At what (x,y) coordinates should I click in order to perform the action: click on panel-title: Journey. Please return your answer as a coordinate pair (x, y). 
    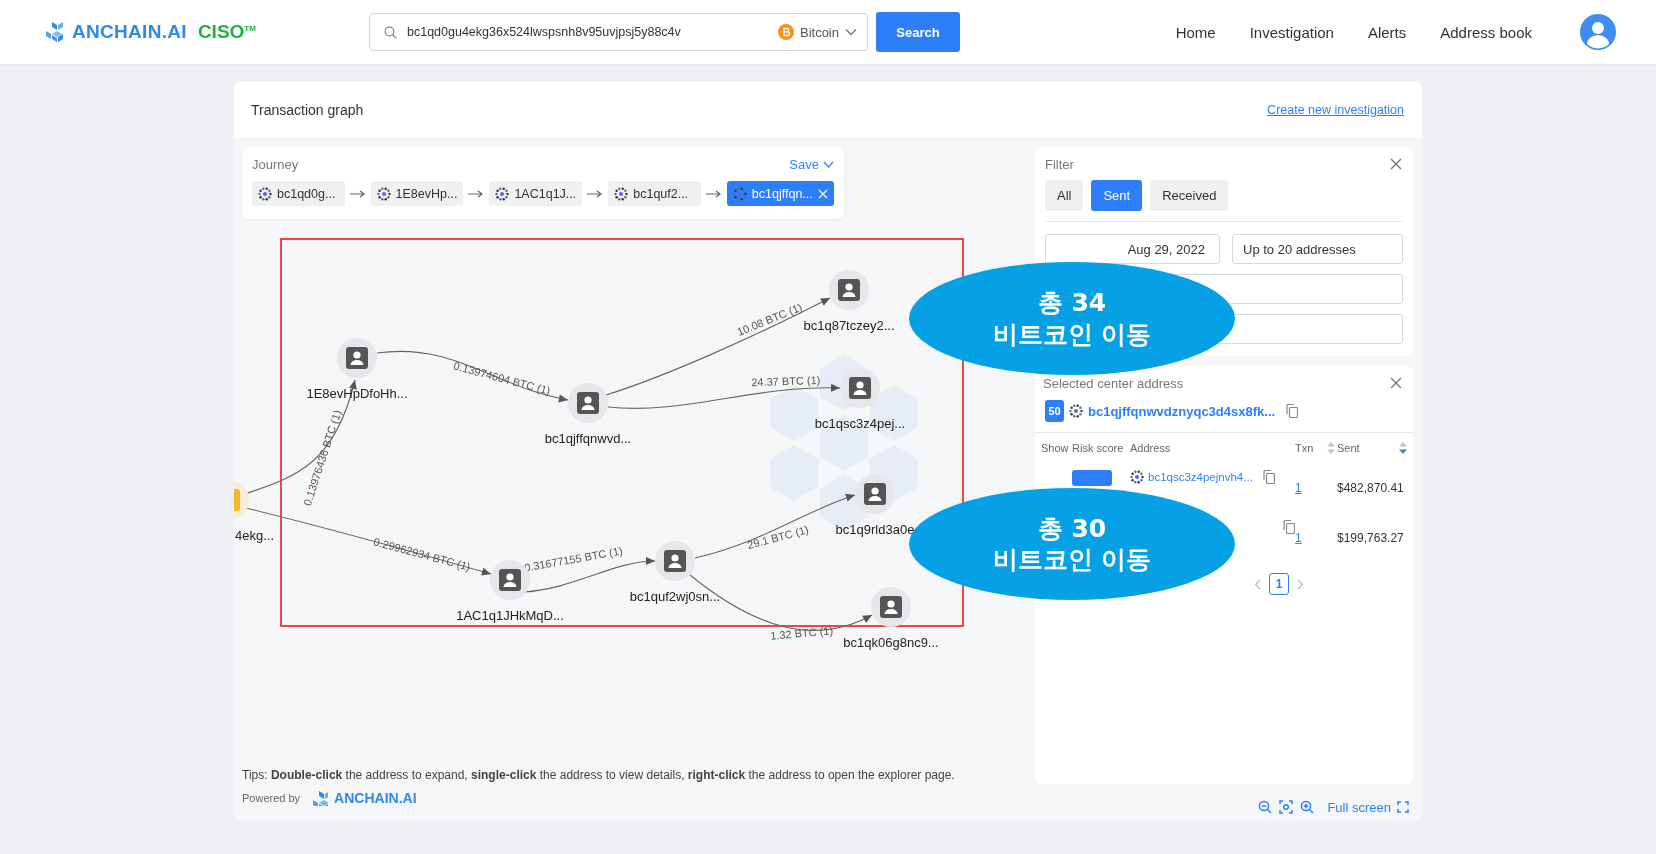
    Looking at the image, I should click on (275, 164).